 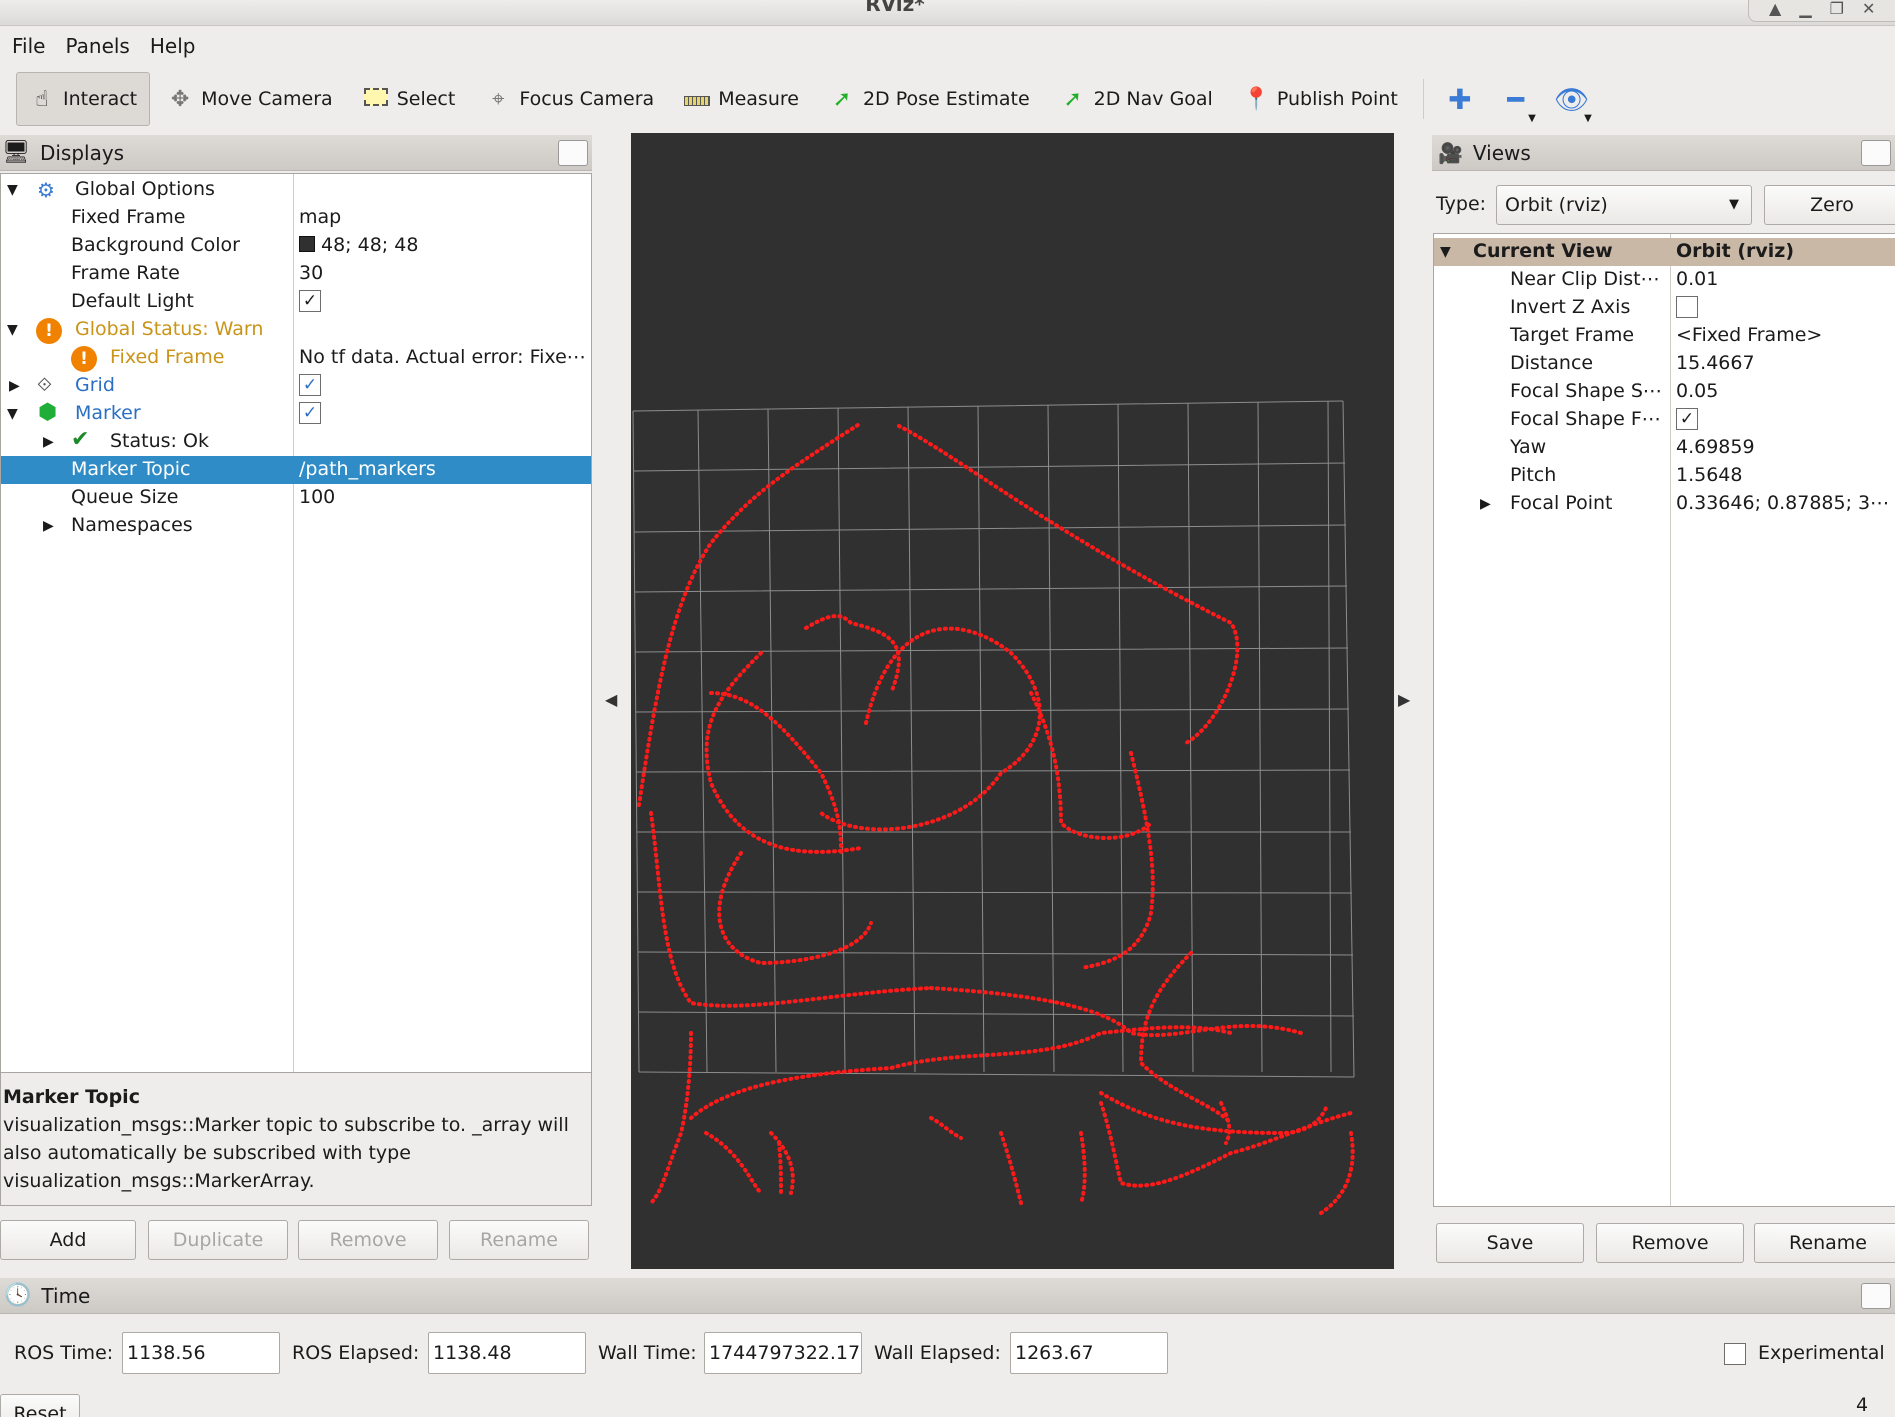 I want to click on rename-display-button: Rename, so click(x=519, y=1240).